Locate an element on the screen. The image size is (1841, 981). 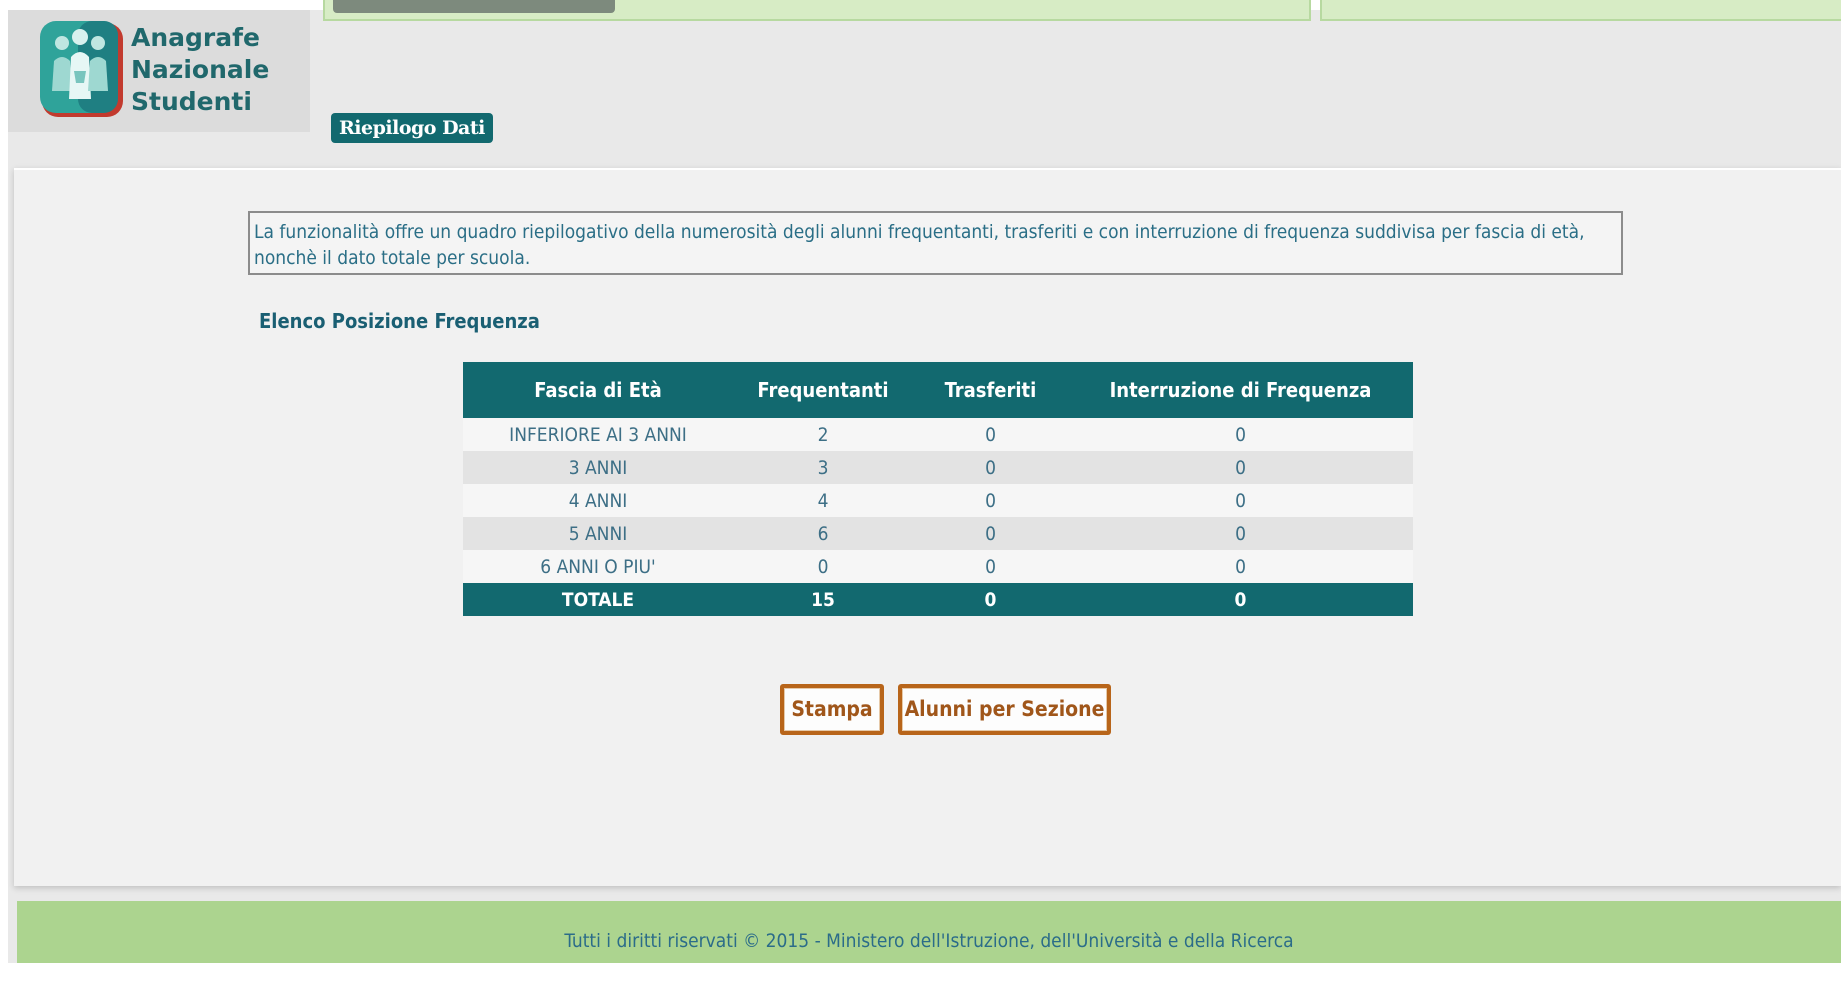
table-row: 3 ANNI 3 0 0 is located at coordinates (938, 467).